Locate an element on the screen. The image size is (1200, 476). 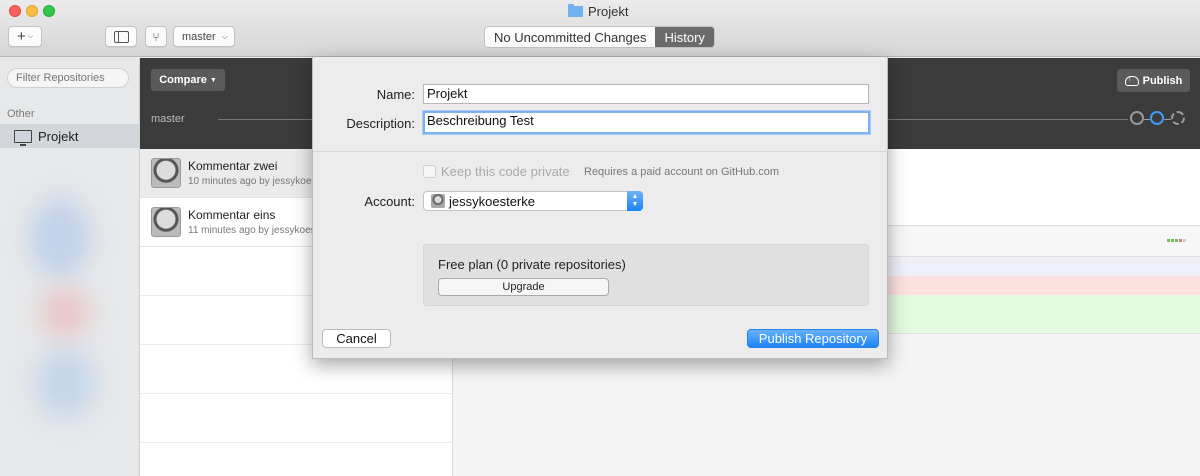
zoom-window-button is located at coordinates (49, 11).